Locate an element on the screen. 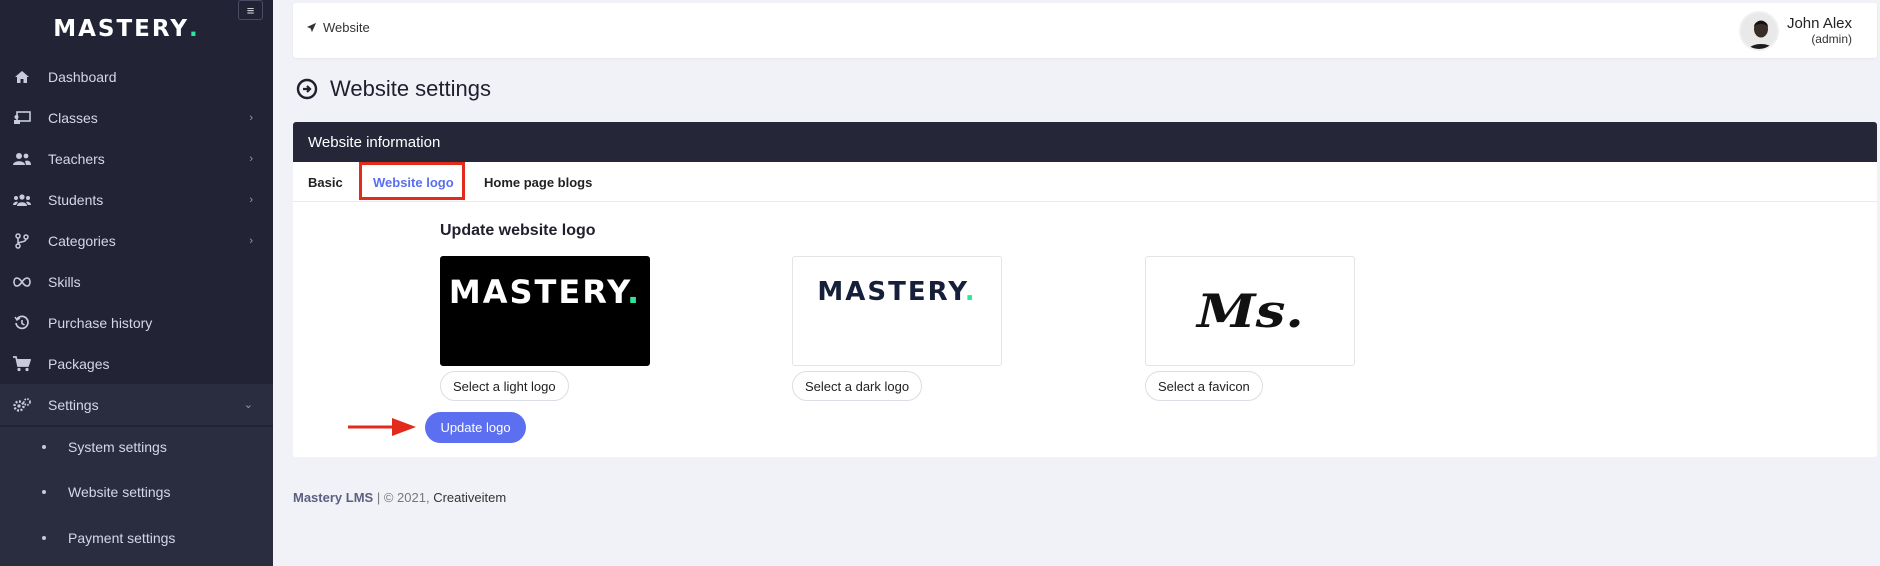  sidebar-item-label: Dashboard is located at coordinates (82, 76).